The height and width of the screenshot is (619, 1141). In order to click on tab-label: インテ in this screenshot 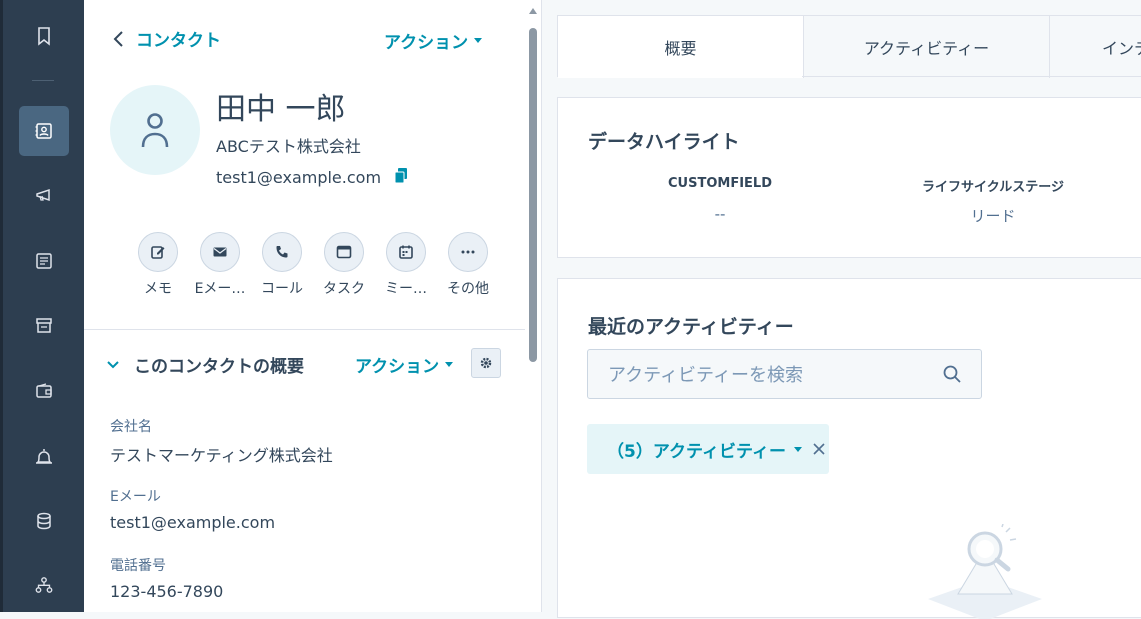, I will do `click(1121, 48)`.